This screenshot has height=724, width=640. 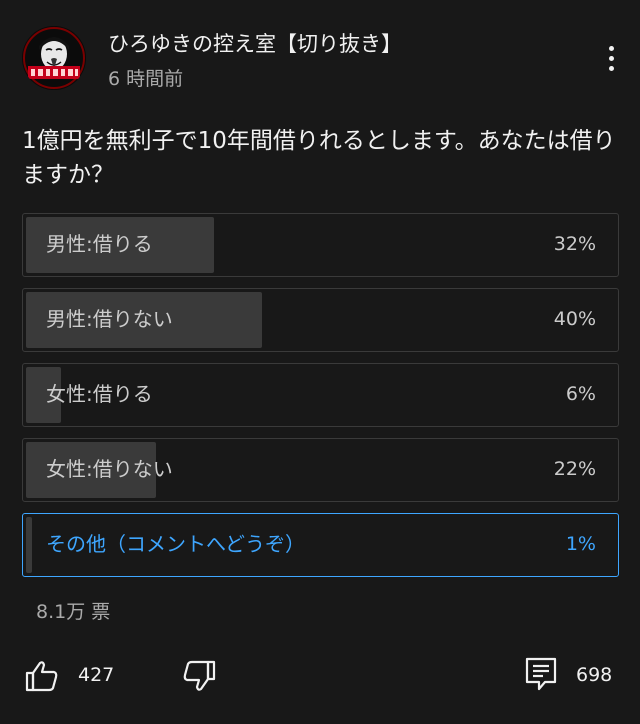 What do you see at coordinates (574, 319) in the screenshot?
I see `poll-option-percent: 40%` at bounding box center [574, 319].